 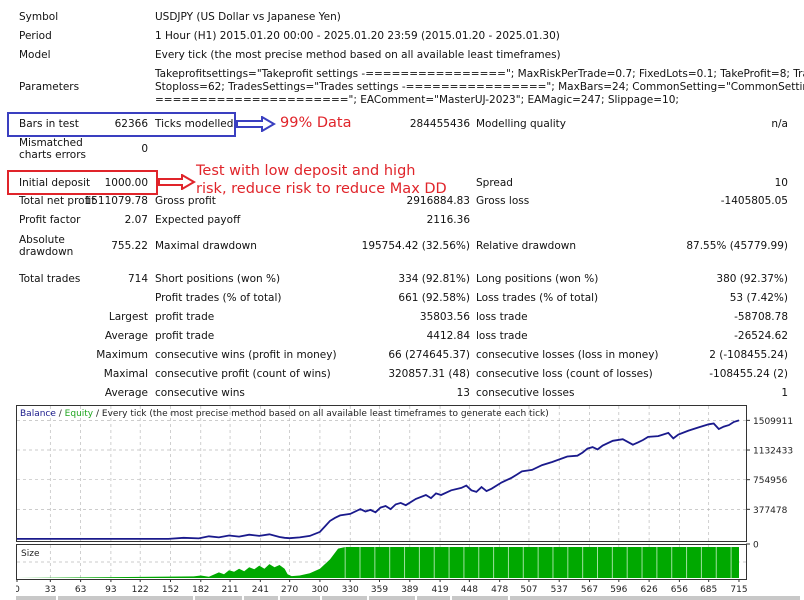 What do you see at coordinates (260, 590) in the screenshot?
I see `x-tick-label: 241` at bounding box center [260, 590].